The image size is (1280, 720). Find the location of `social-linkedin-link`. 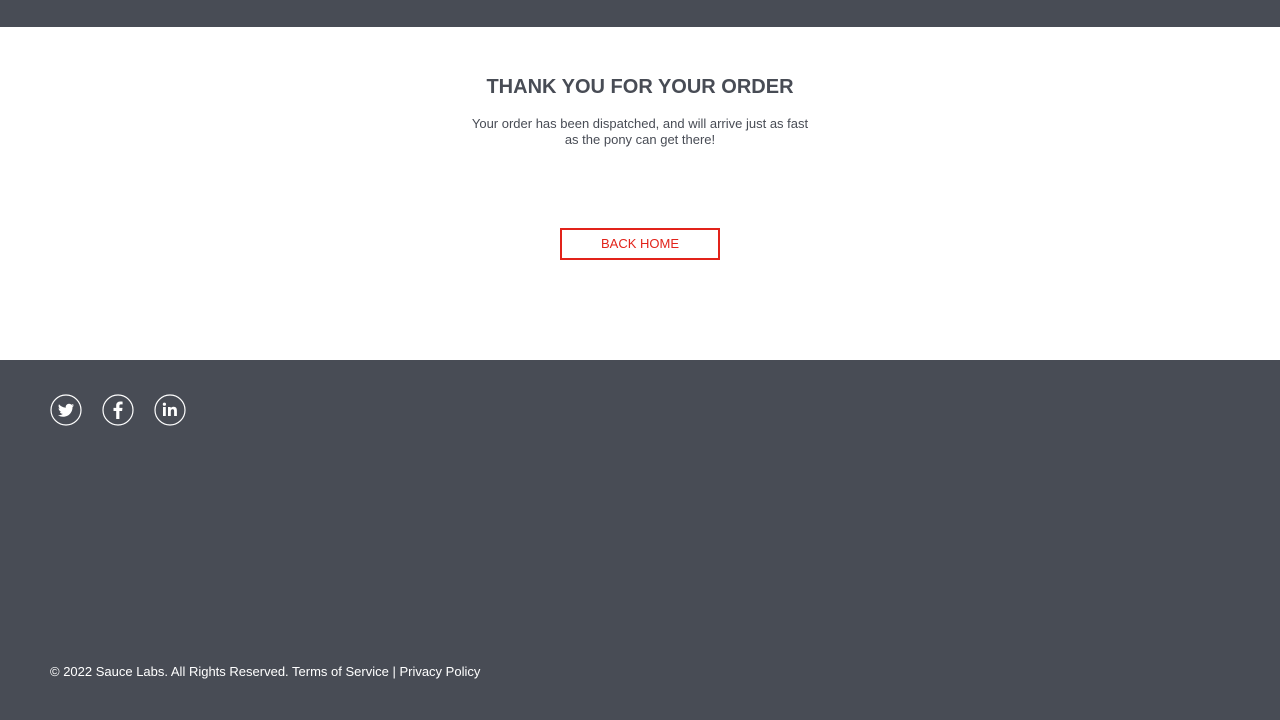

social-linkedin-link is located at coordinates (170, 410).